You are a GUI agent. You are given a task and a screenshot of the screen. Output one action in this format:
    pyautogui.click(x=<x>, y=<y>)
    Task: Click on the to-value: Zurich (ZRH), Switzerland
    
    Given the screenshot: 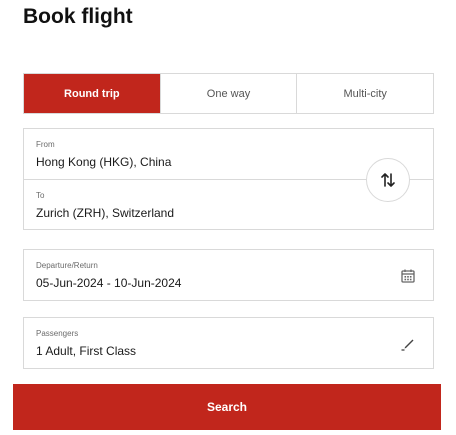 What is the action you would take?
    pyautogui.click(x=105, y=213)
    